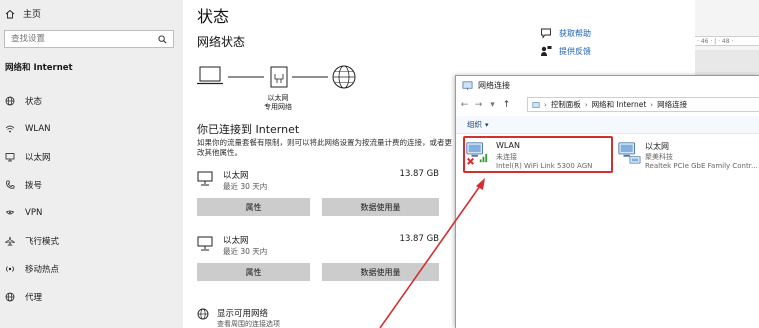 The width and height of the screenshot is (759, 328). Describe the element at coordinates (494, 85) in the screenshot. I see `window-title: 网络连接` at that location.